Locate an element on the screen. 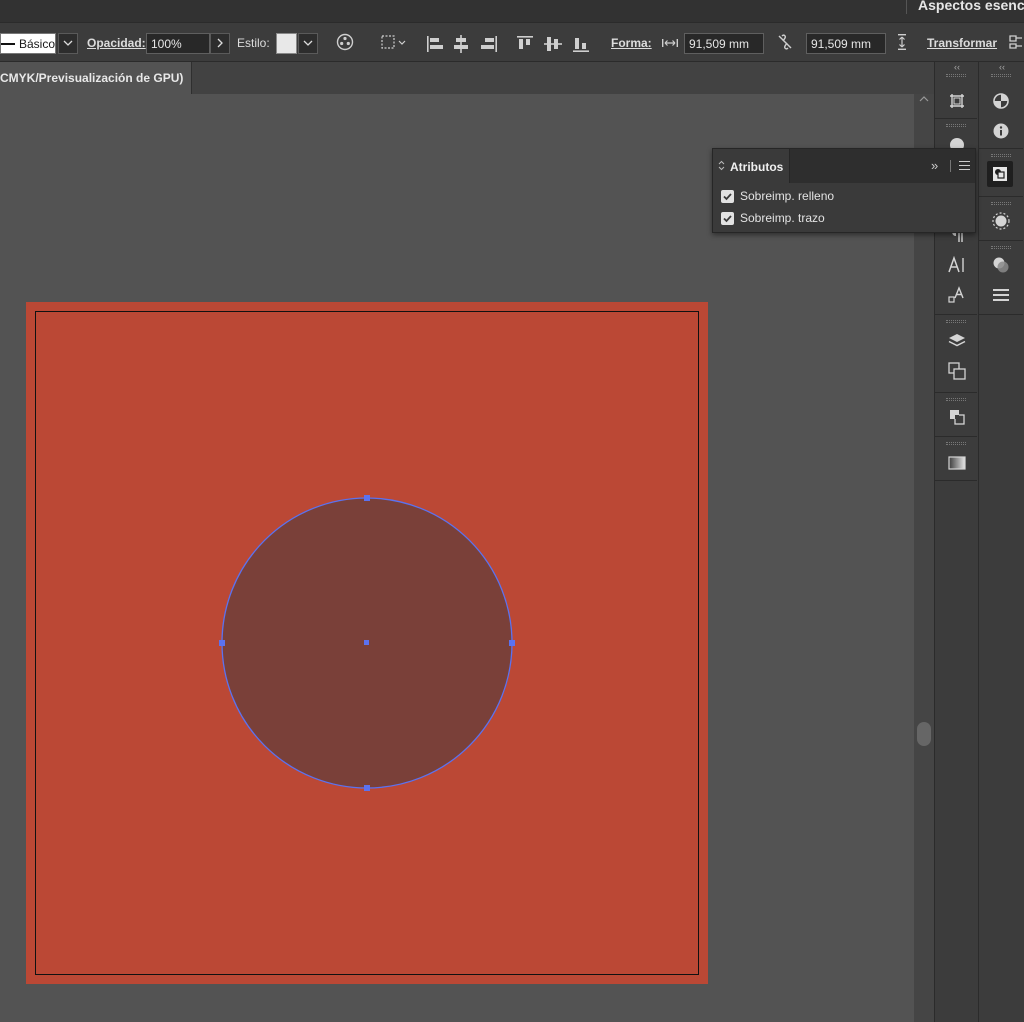 This screenshot has width=1024, height=1022. overprint-stroke-option: Sobreimp. trazo is located at coordinates (773, 218).